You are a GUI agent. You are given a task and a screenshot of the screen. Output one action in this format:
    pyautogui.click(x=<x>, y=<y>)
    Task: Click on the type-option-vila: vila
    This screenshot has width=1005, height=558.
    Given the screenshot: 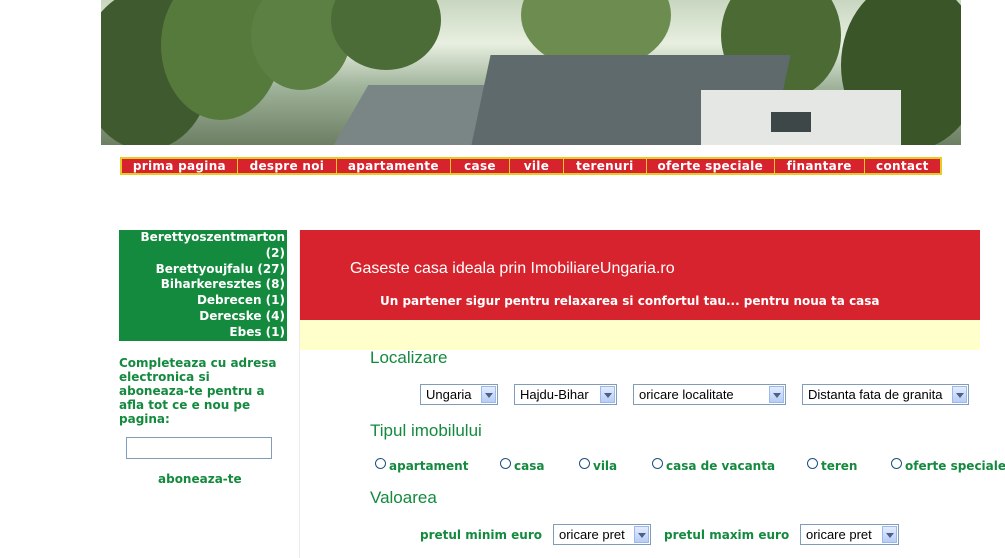 What is the action you would take?
    pyautogui.click(x=598, y=465)
    